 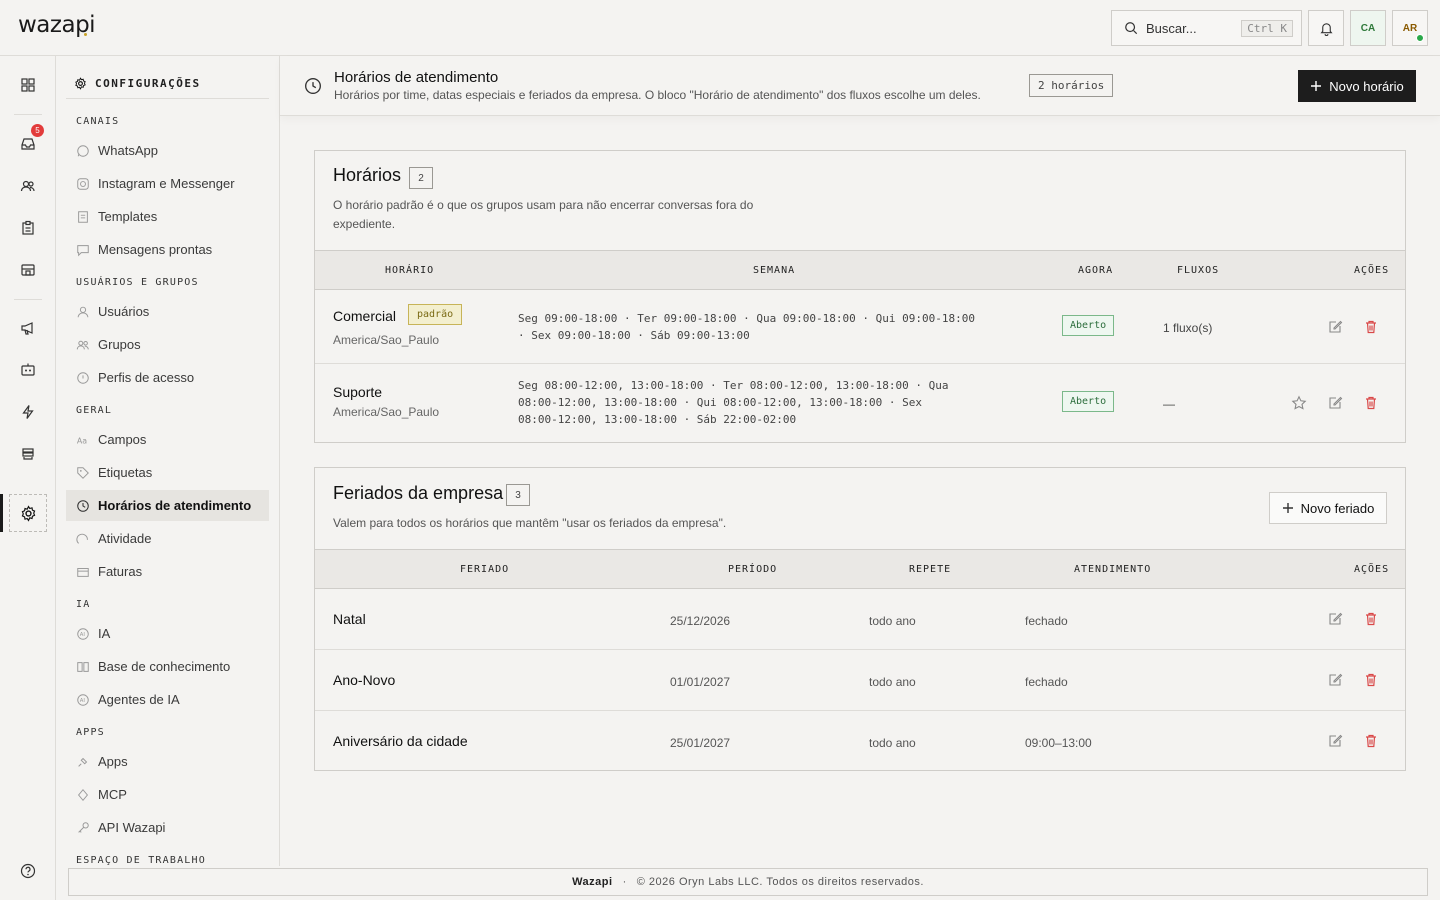 What do you see at coordinates (167, 571) in the screenshot?
I see `sidebar-item-faturas: Faturas` at bounding box center [167, 571].